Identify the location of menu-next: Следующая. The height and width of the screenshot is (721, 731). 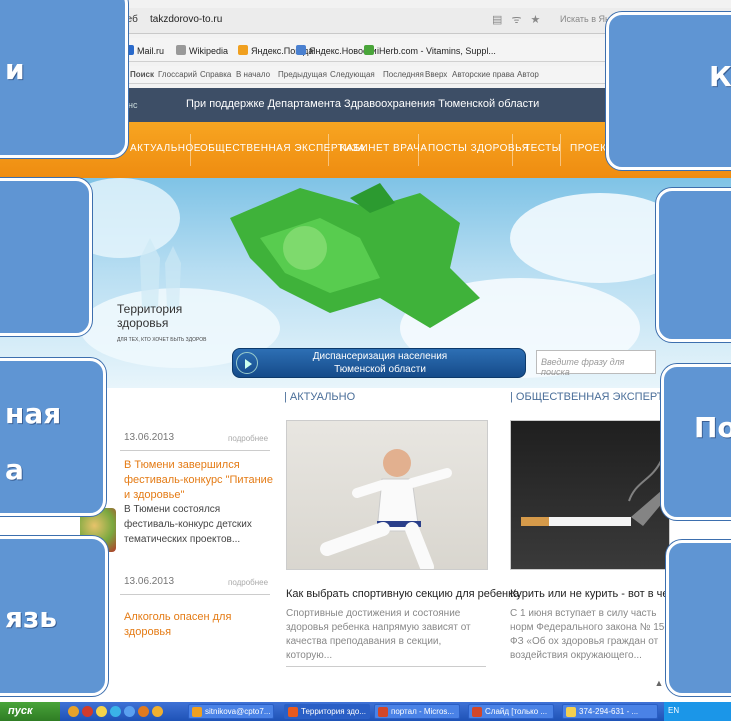
(352, 74).